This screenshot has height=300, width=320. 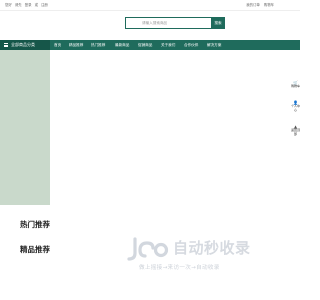 I want to click on category-banner, so click(x=25, y=127).